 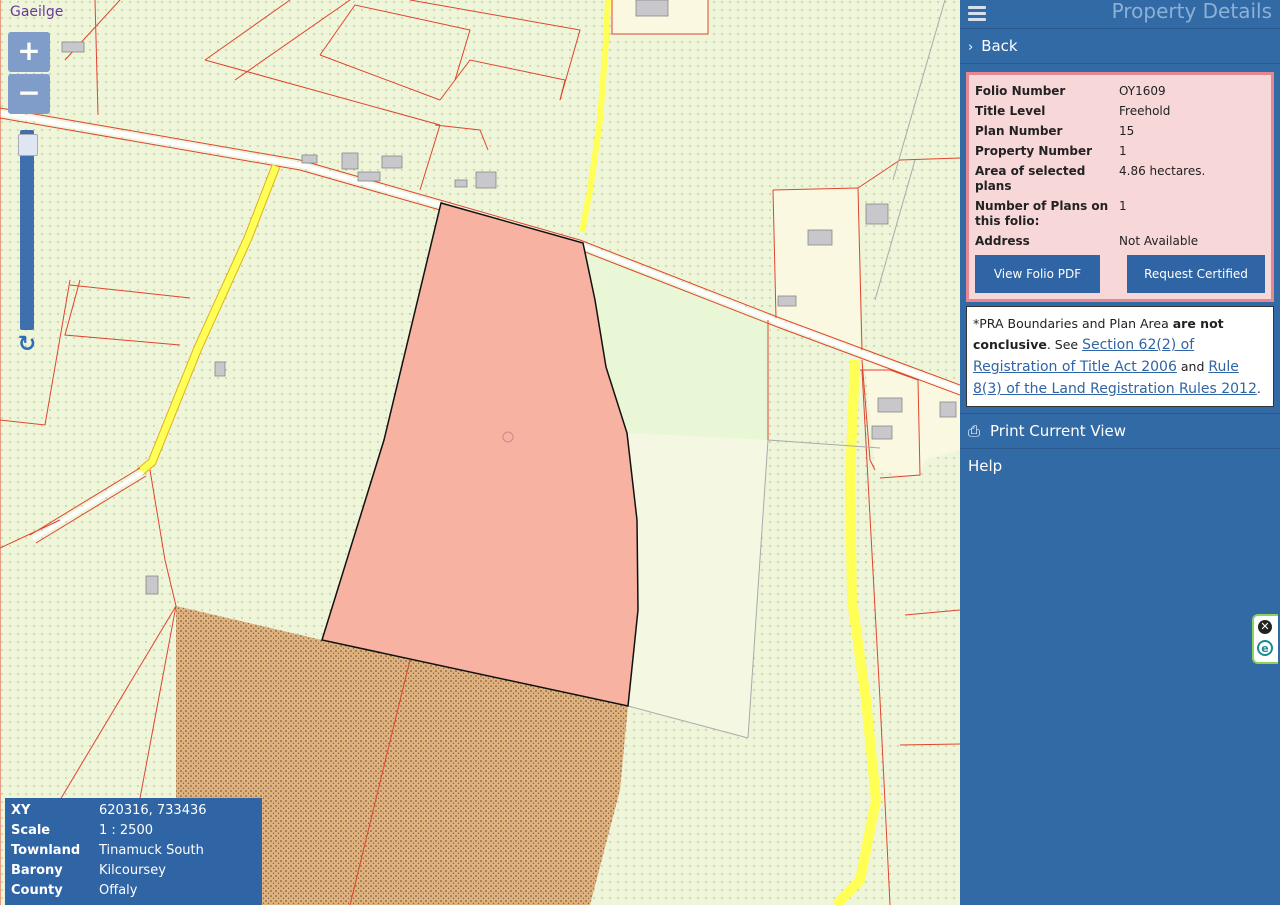 I want to click on detail-row-property-number: Property Number 1, so click(x=1120, y=151).